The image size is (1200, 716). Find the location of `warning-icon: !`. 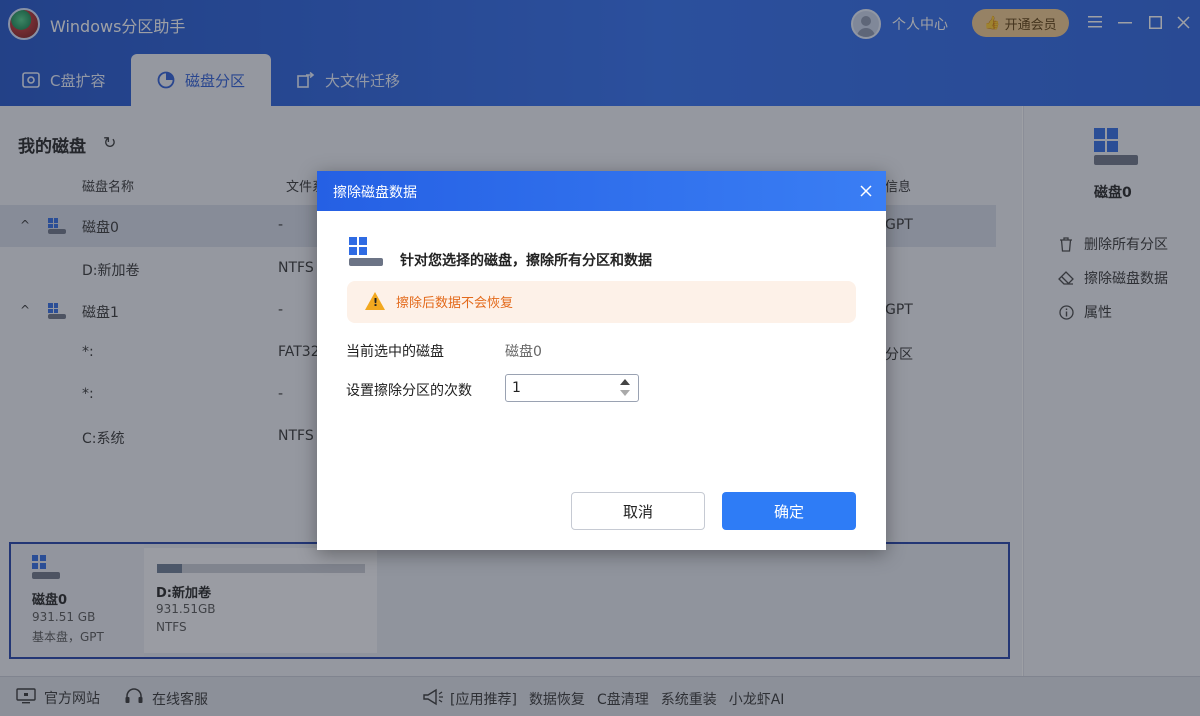

warning-icon: ! is located at coordinates (375, 301).